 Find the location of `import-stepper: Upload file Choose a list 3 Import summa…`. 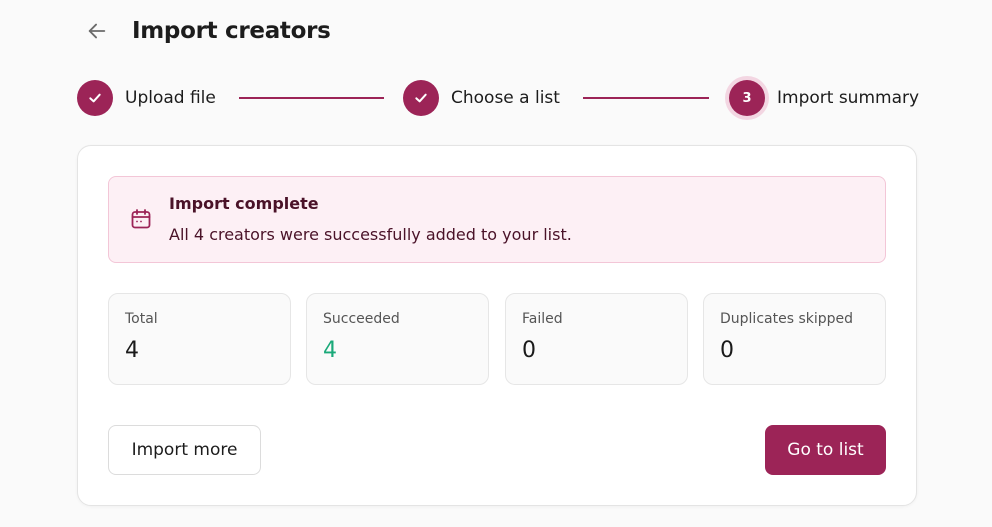

import-stepper: Upload file Choose a list 3 Import summa… is located at coordinates (498, 98).